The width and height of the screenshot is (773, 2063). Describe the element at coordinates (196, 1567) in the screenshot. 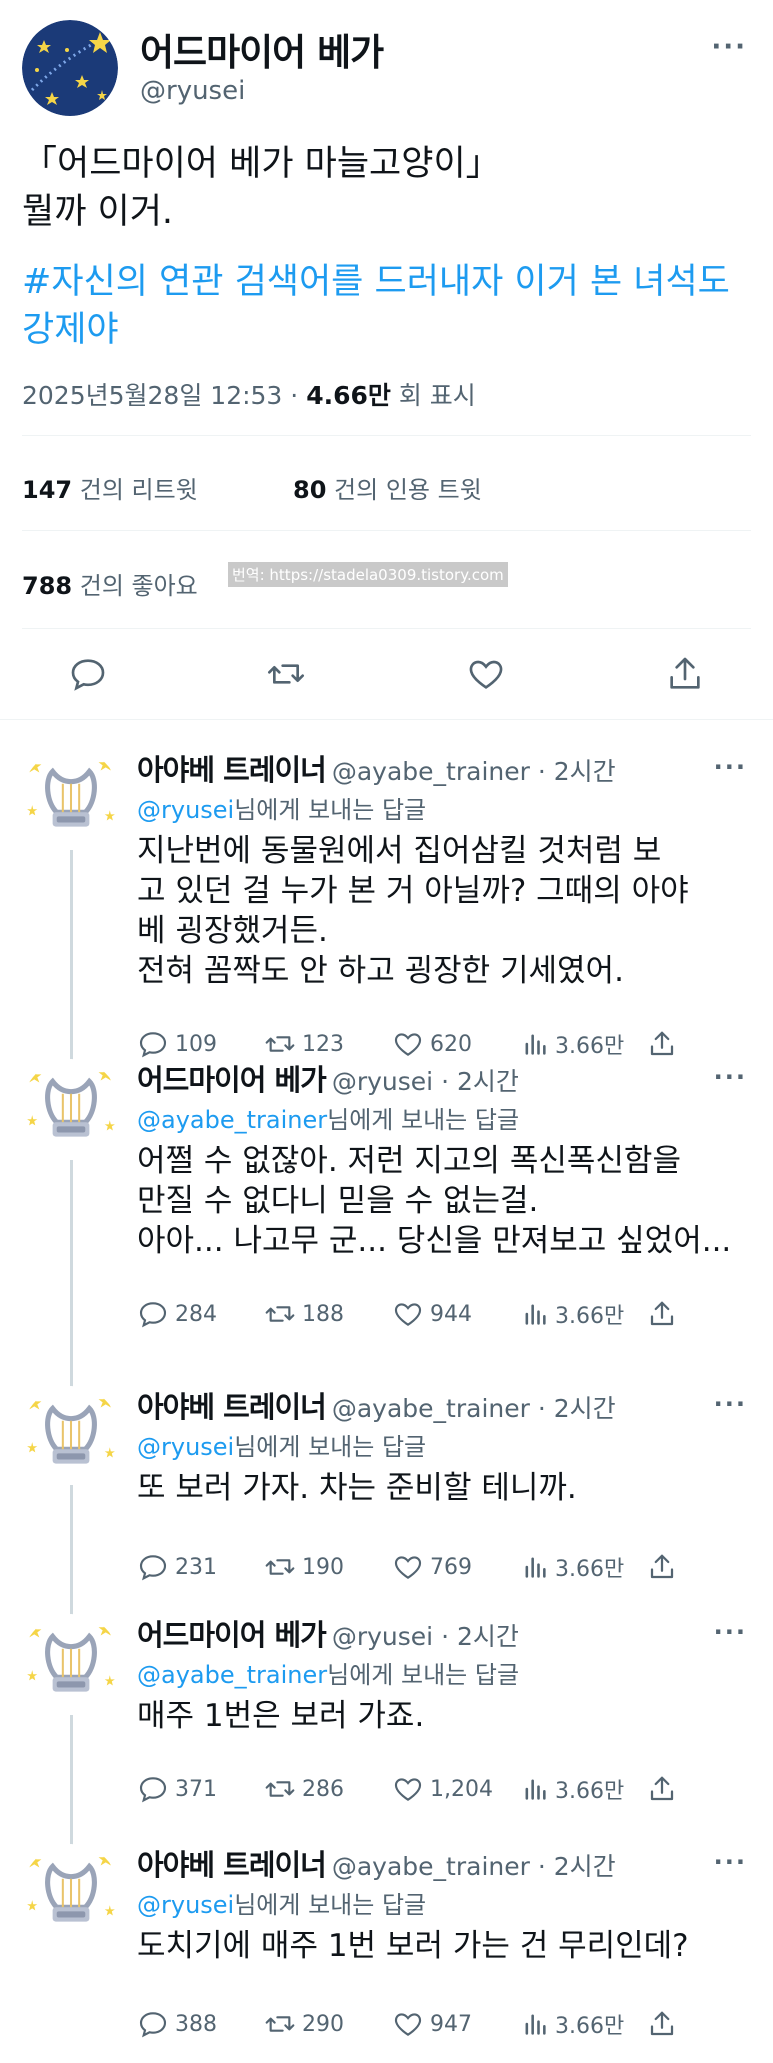

I see `reply-count: 231` at that location.